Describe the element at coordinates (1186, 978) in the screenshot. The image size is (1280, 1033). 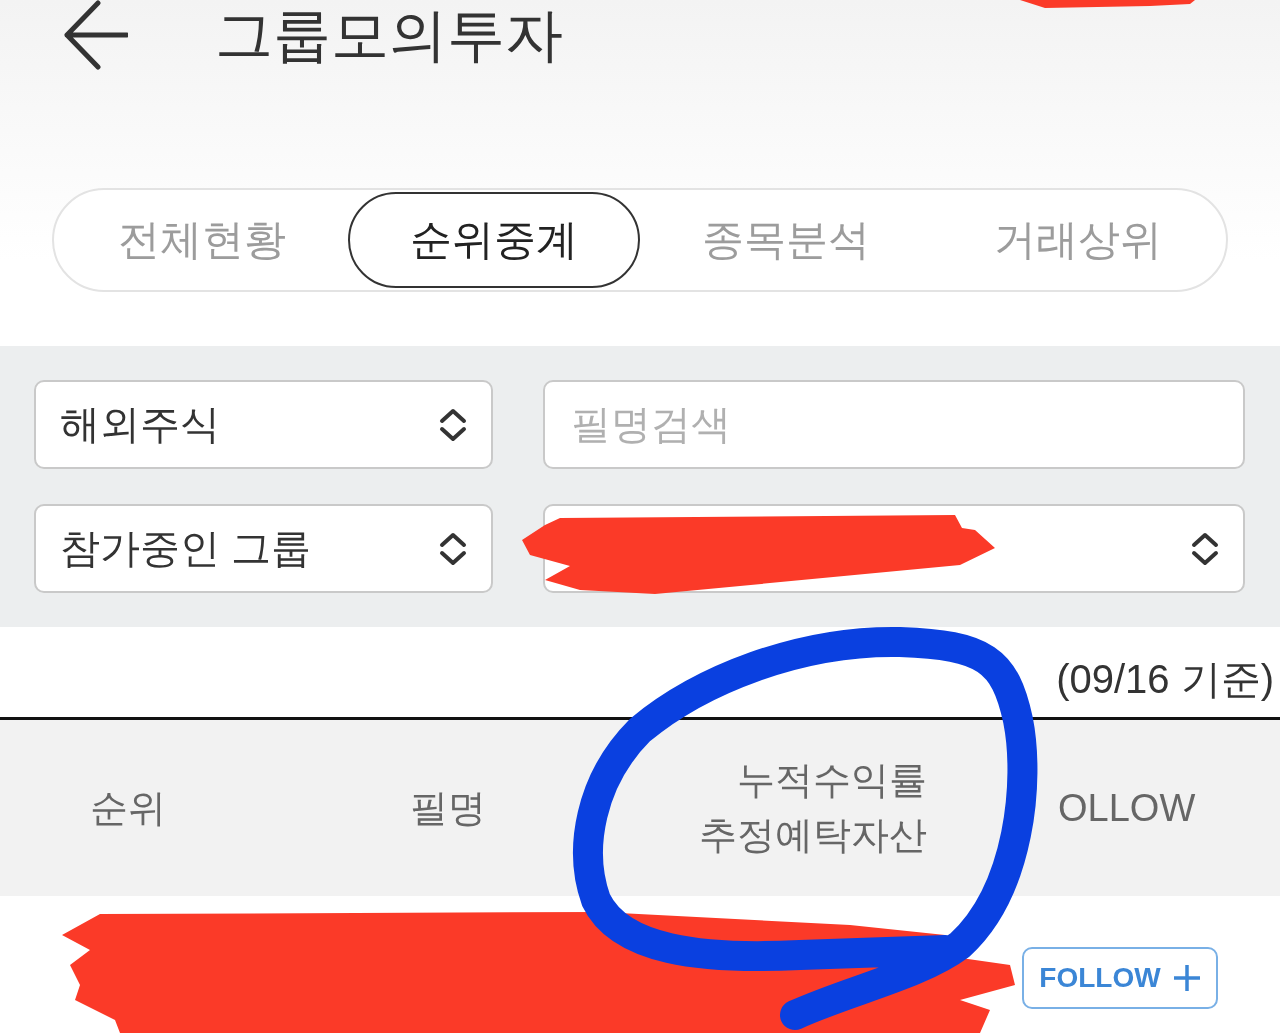
I see `plus-icon` at that location.